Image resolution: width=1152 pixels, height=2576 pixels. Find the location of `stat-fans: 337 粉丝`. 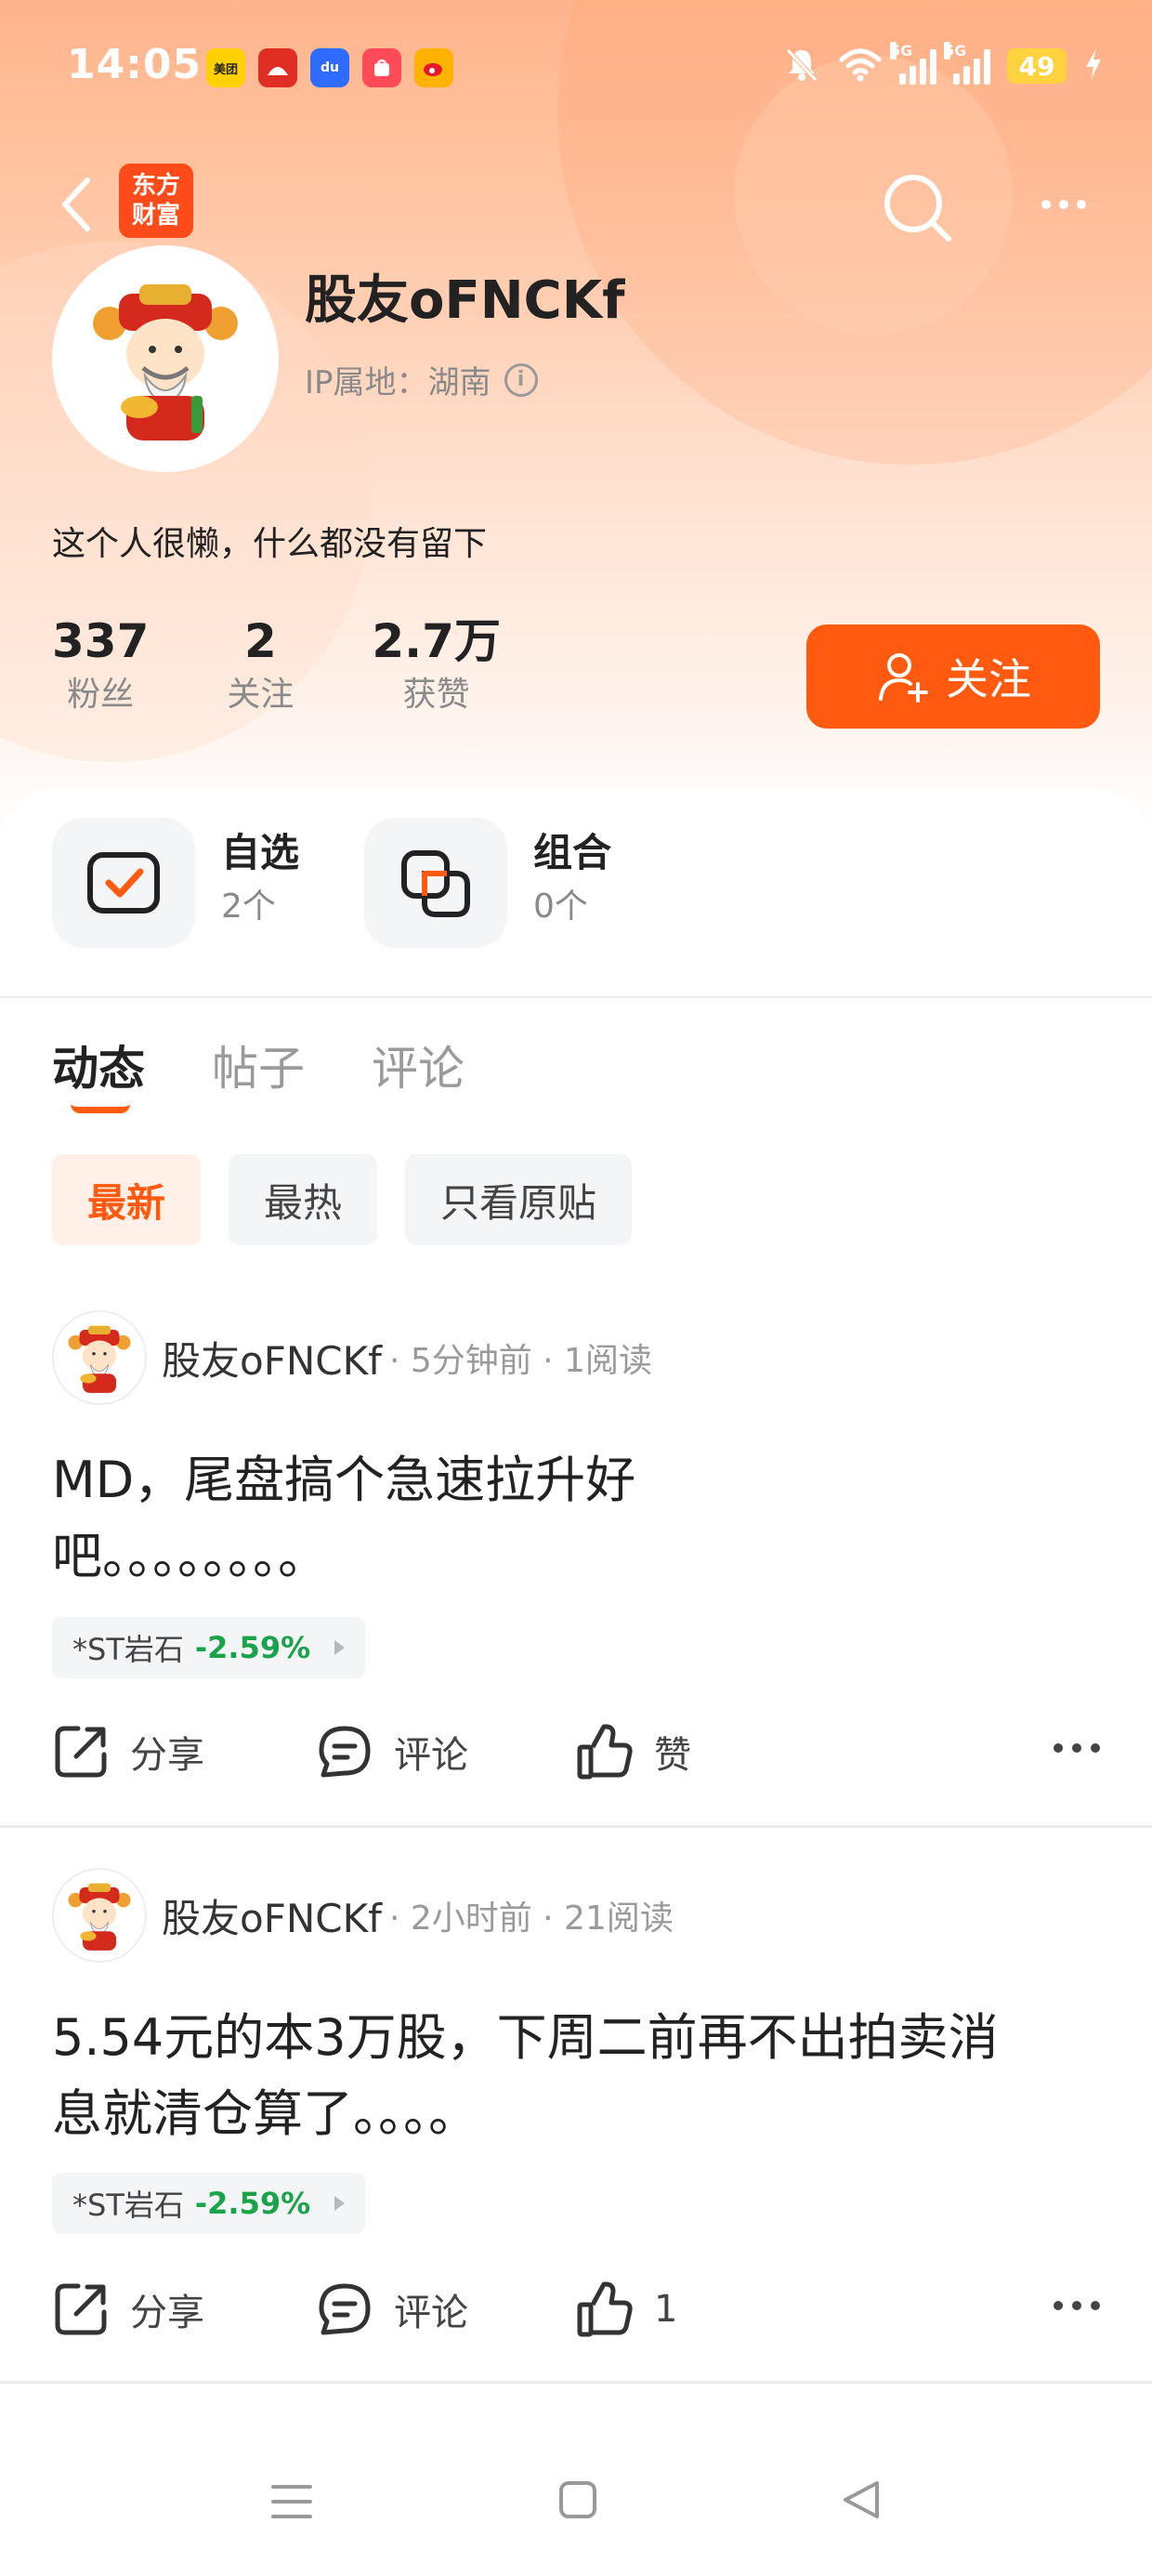

stat-fans: 337 粉丝 is located at coordinates (100, 667).